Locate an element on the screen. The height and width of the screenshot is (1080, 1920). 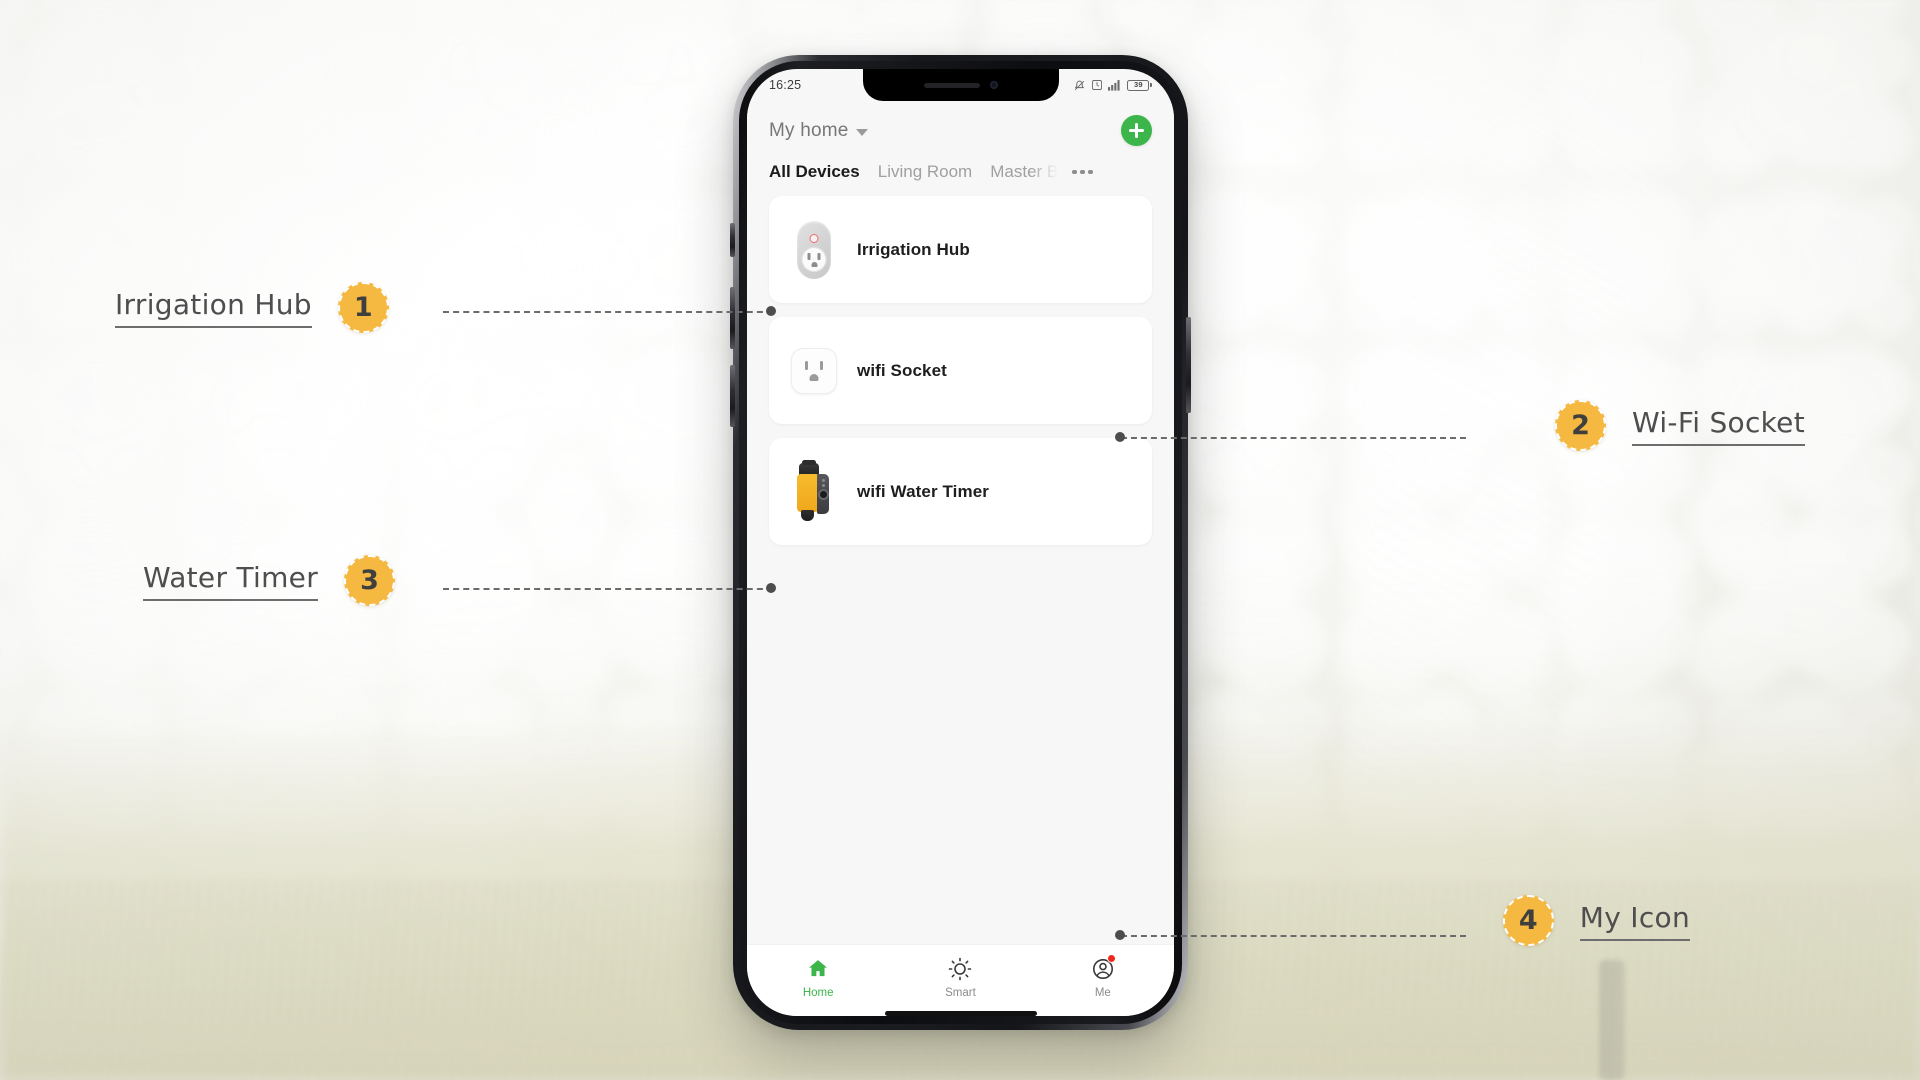
plus-icon is located at coordinates (1136, 130).